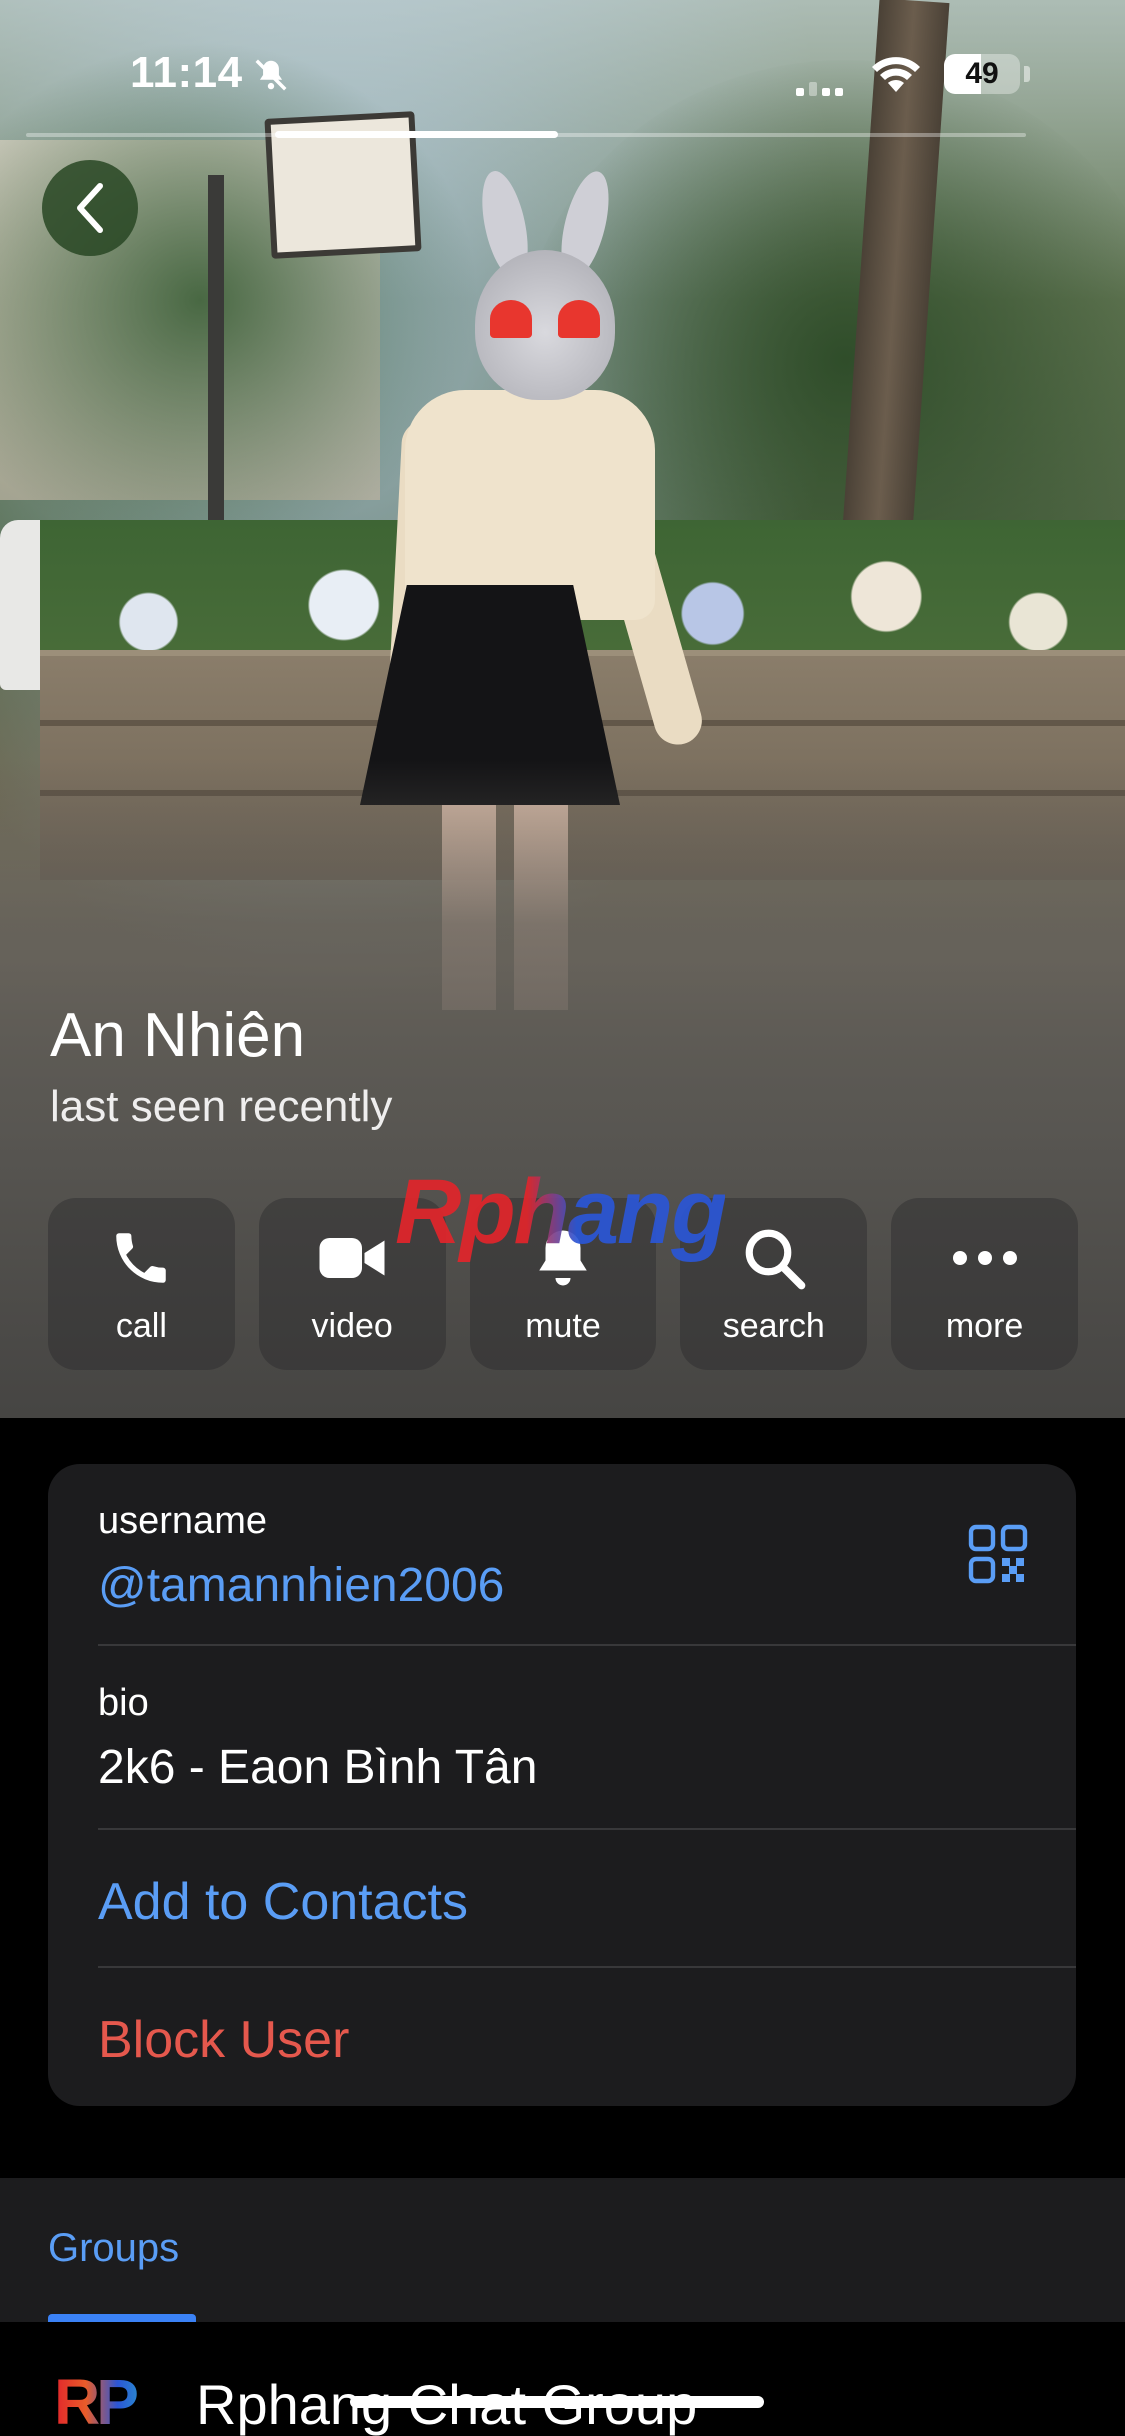 The height and width of the screenshot is (2436, 1125). What do you see at coordinates (563, 1326) in the screenshot?
I see `mute-label: mute` at bounding box center [563, 1326].